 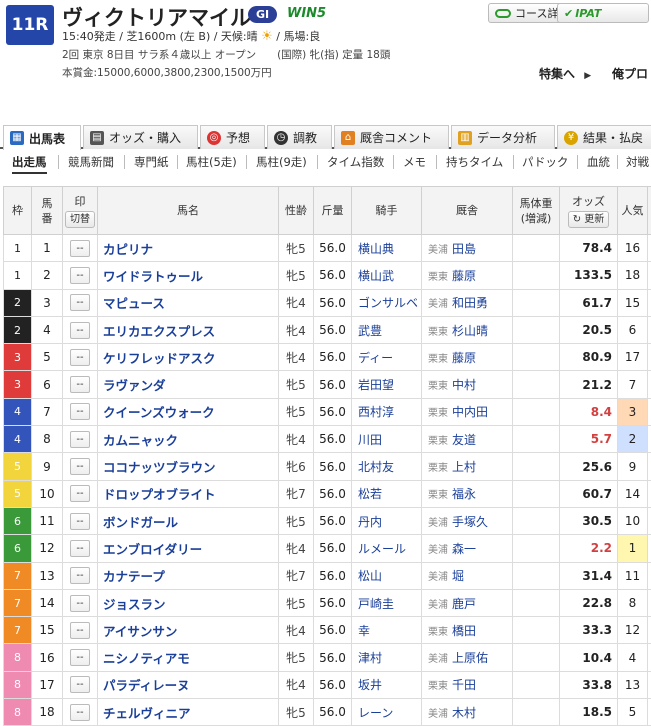 I want to click on horse-name-link: エリカエクスプレス, so click(x=188, y=329).